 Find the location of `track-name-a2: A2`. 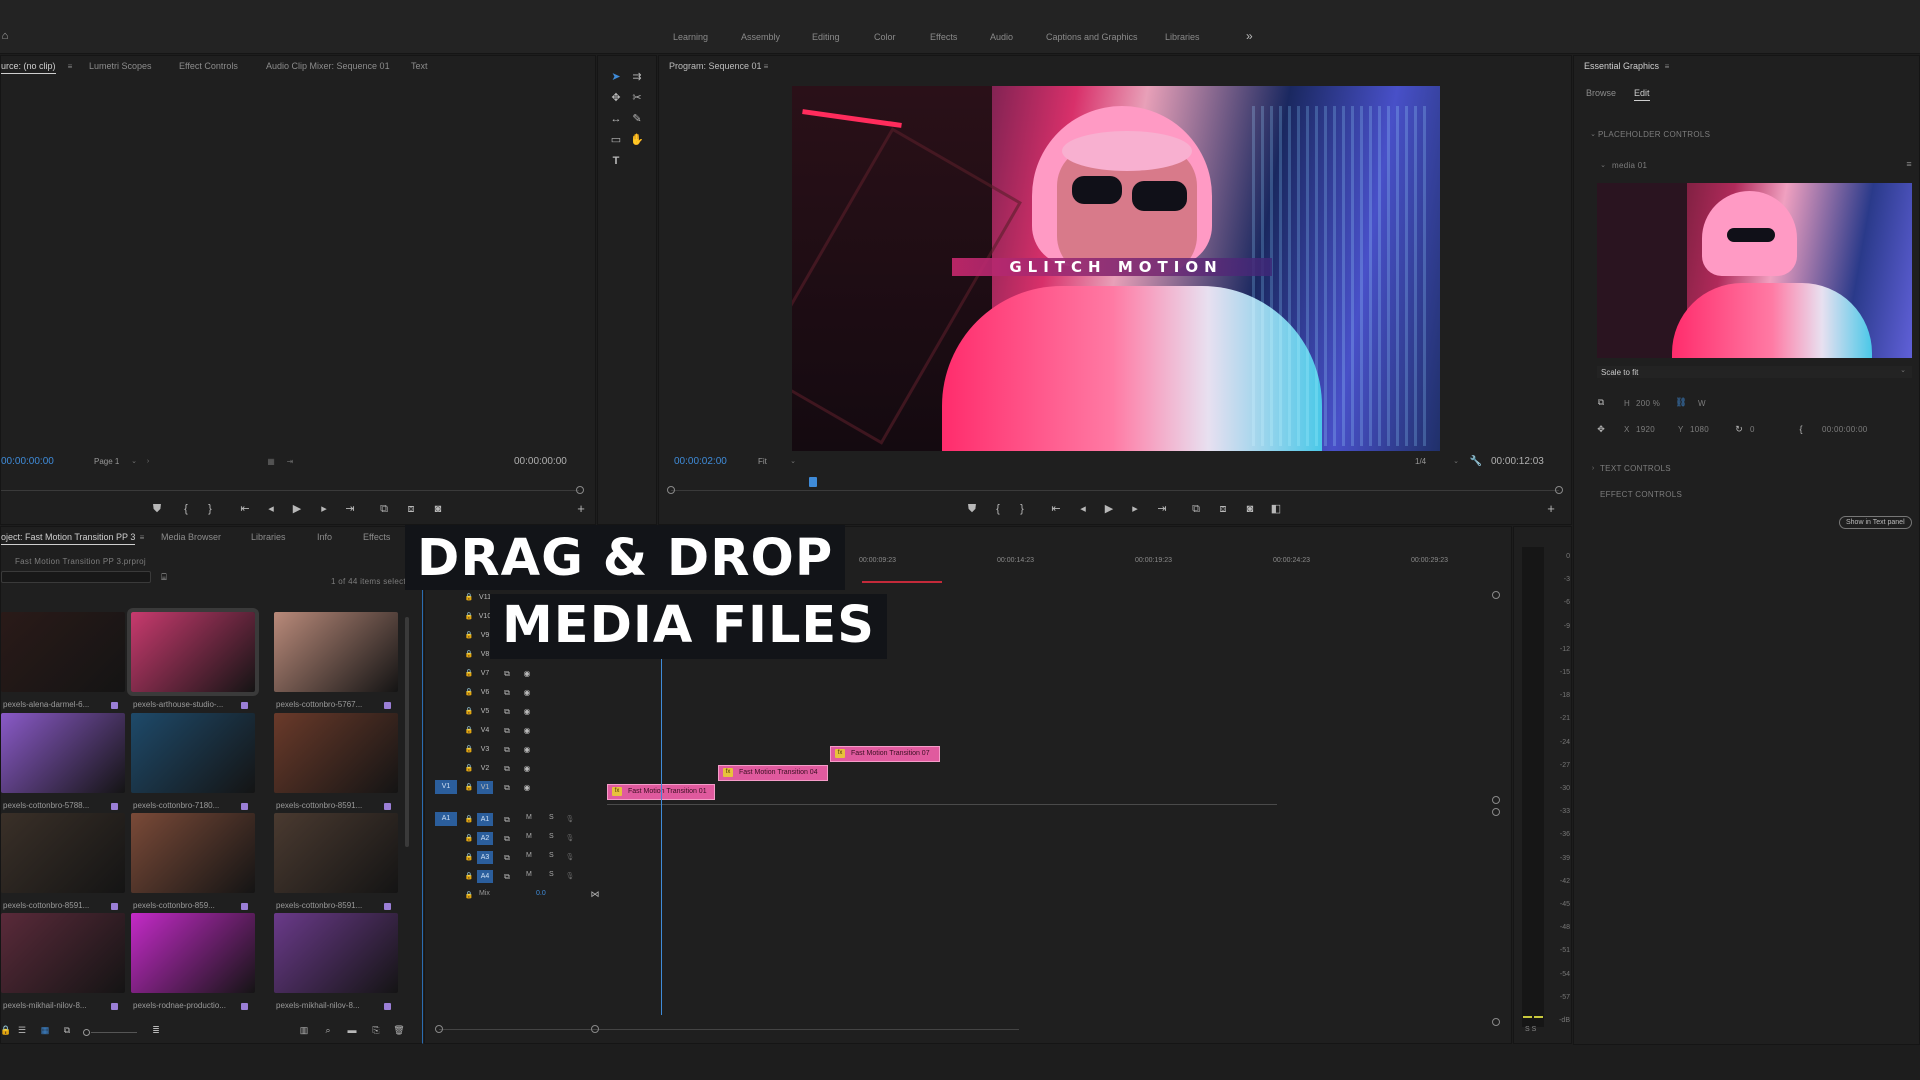

track-name-a2: A2 is located at coordinates (485, 838).